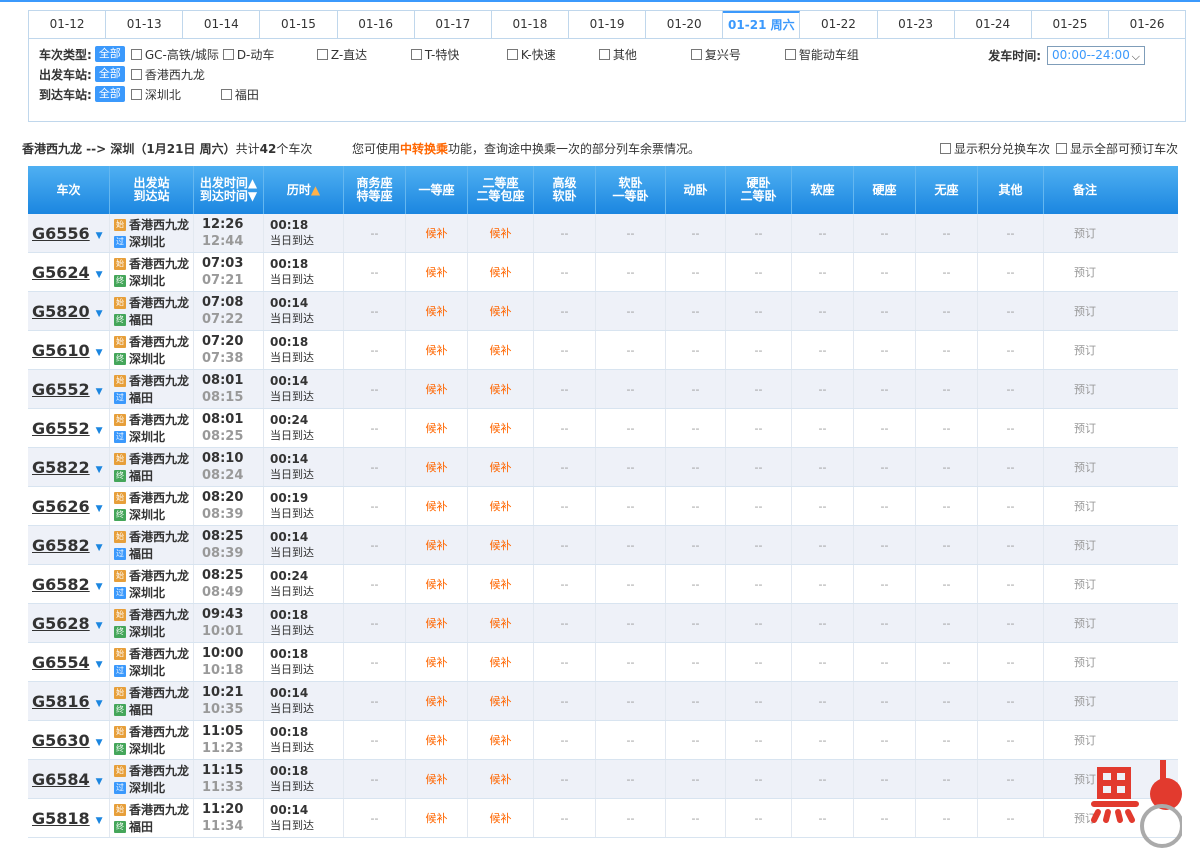 The height and width of the screenshot is (856, 1200). I want to click on to-station-checkbox: 深圳北, so click(175, 94).